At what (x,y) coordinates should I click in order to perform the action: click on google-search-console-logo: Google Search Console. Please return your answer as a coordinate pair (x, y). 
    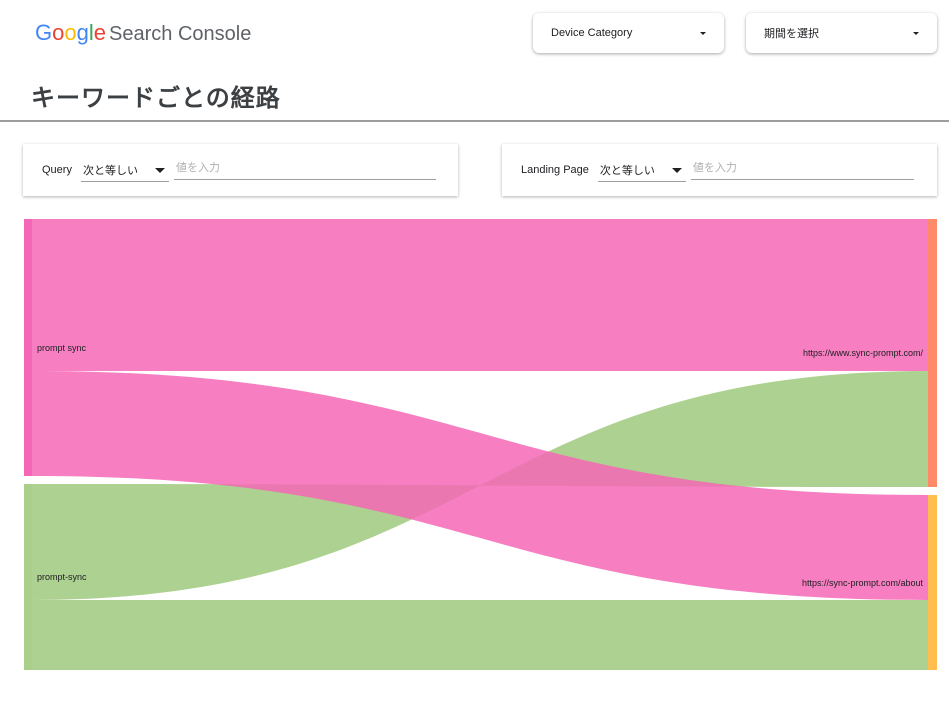
    Looking at the image, I should click on (143, 33).